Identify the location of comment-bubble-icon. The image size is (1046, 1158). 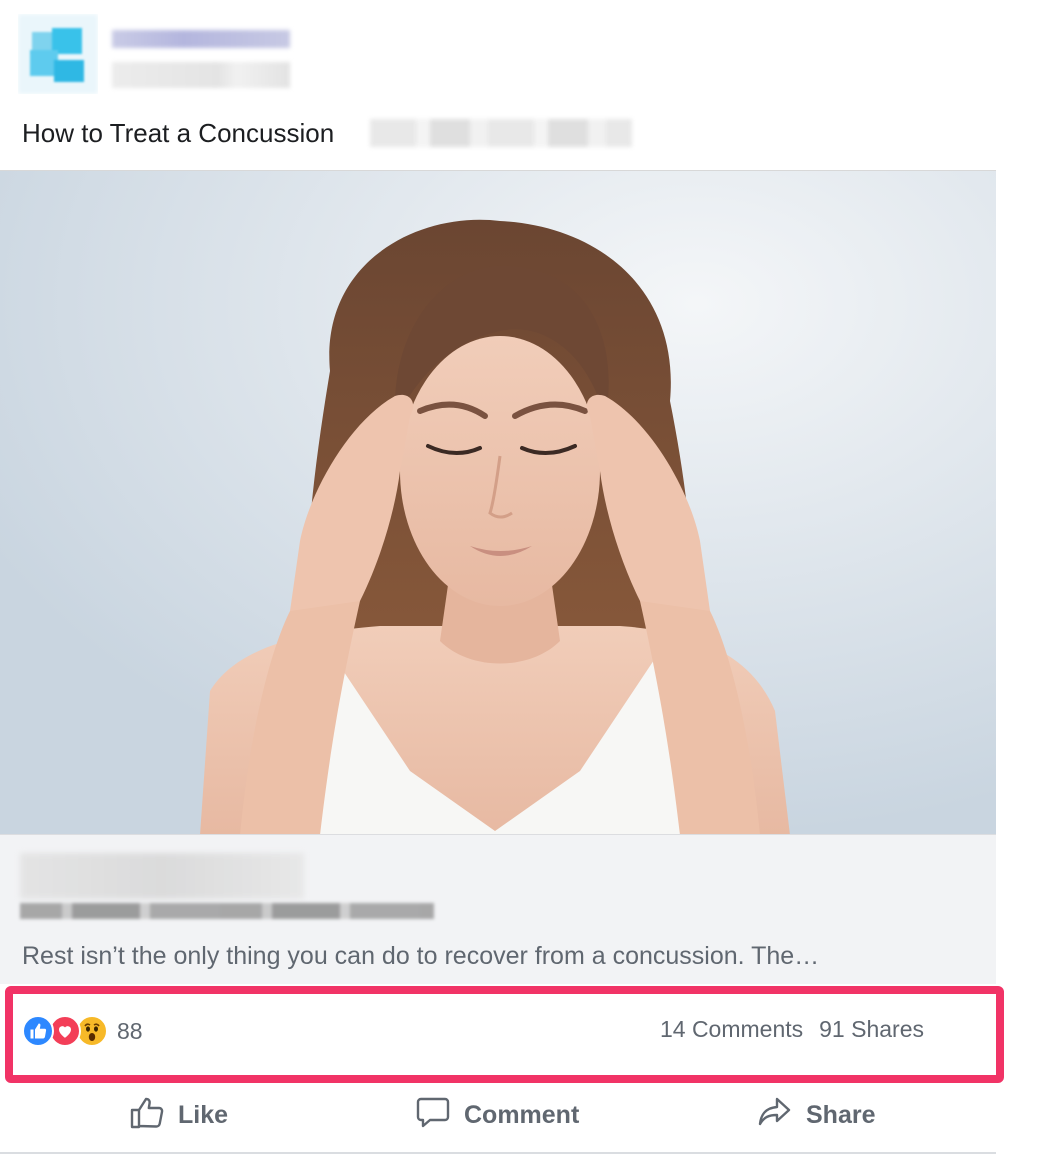
(433, 1115).